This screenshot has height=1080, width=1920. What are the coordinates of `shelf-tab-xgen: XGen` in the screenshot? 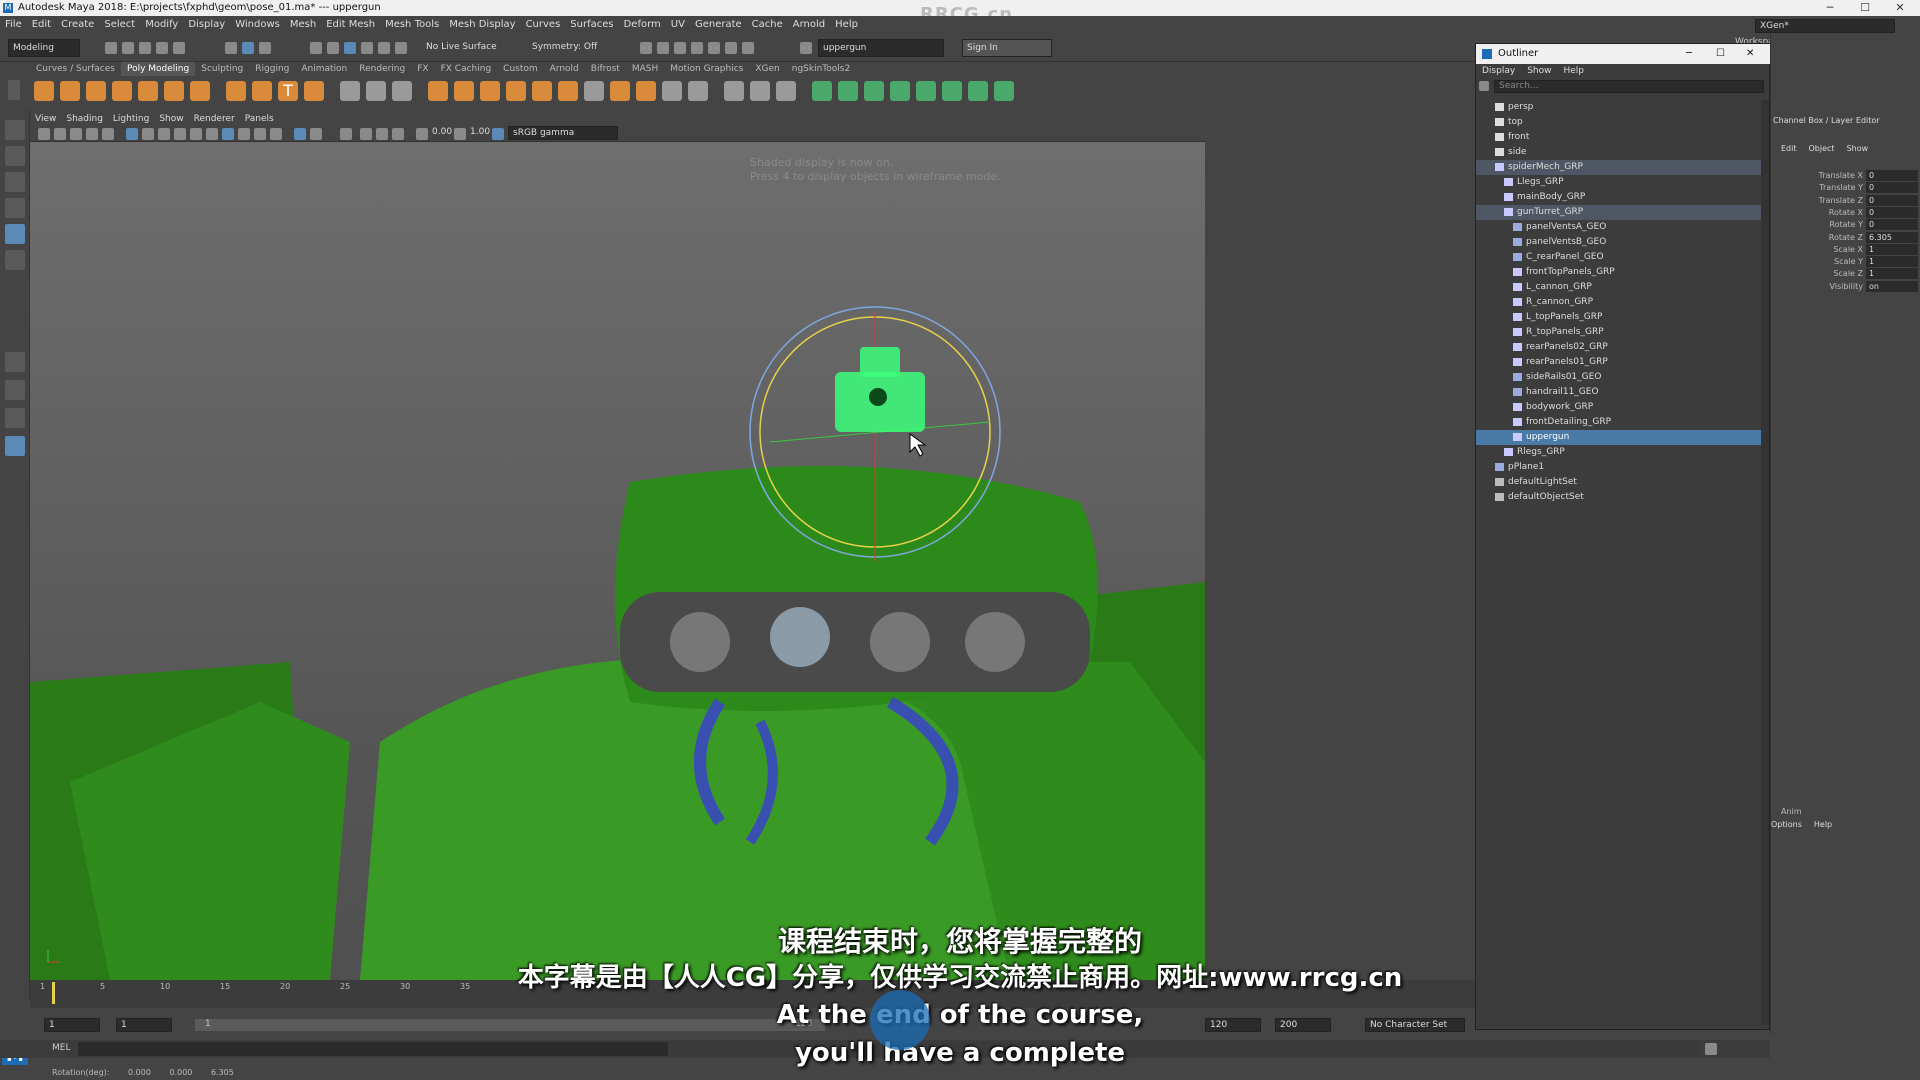 It's located at (767, 69).